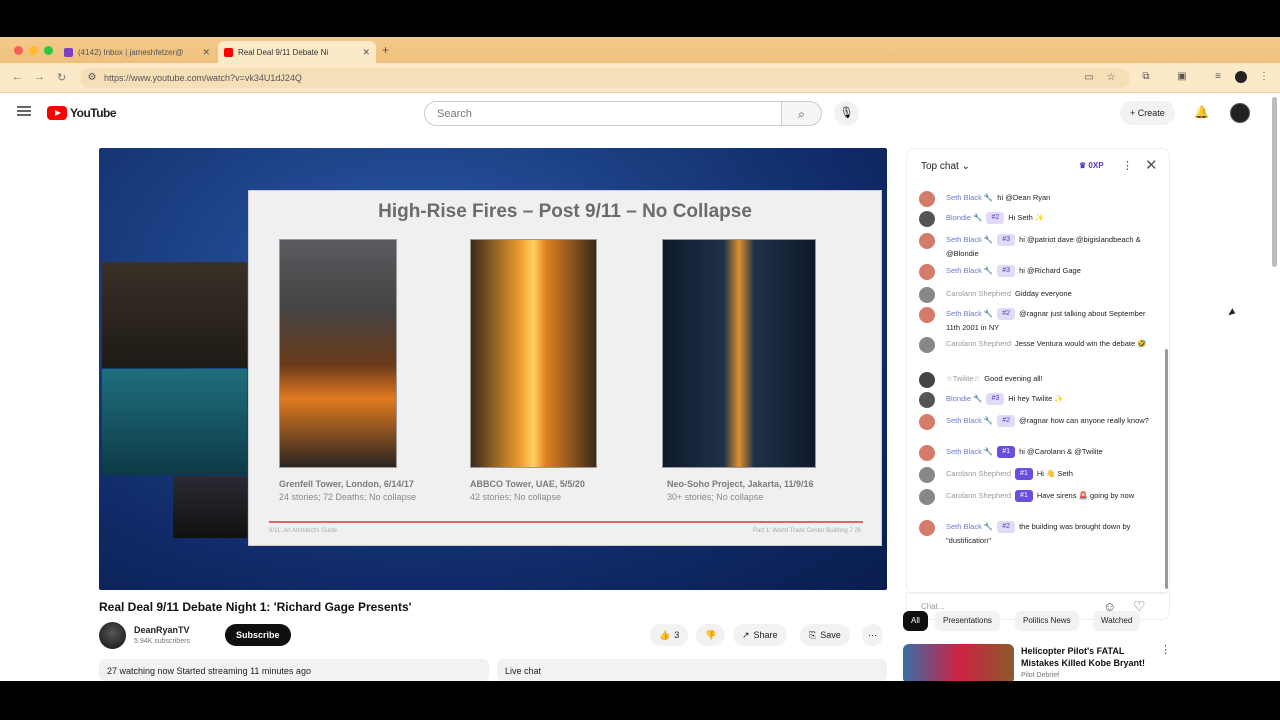  What do you see at coordinates (1024, 474) in the screenshot?
I see `chat-rank-badge: #1` at bounding box center [1024, 474].